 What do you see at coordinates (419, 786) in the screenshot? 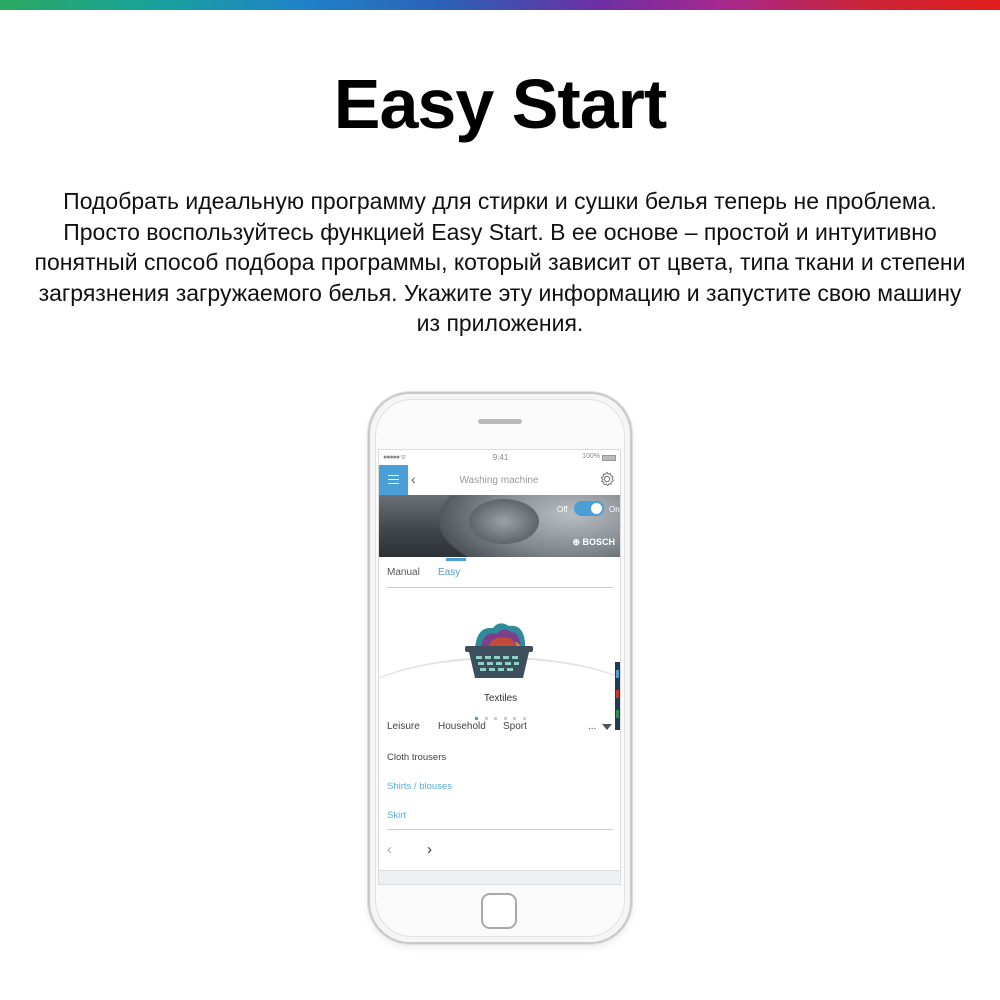
I see `list-item: Shirts / blouses` at bounding box center [419, 786].